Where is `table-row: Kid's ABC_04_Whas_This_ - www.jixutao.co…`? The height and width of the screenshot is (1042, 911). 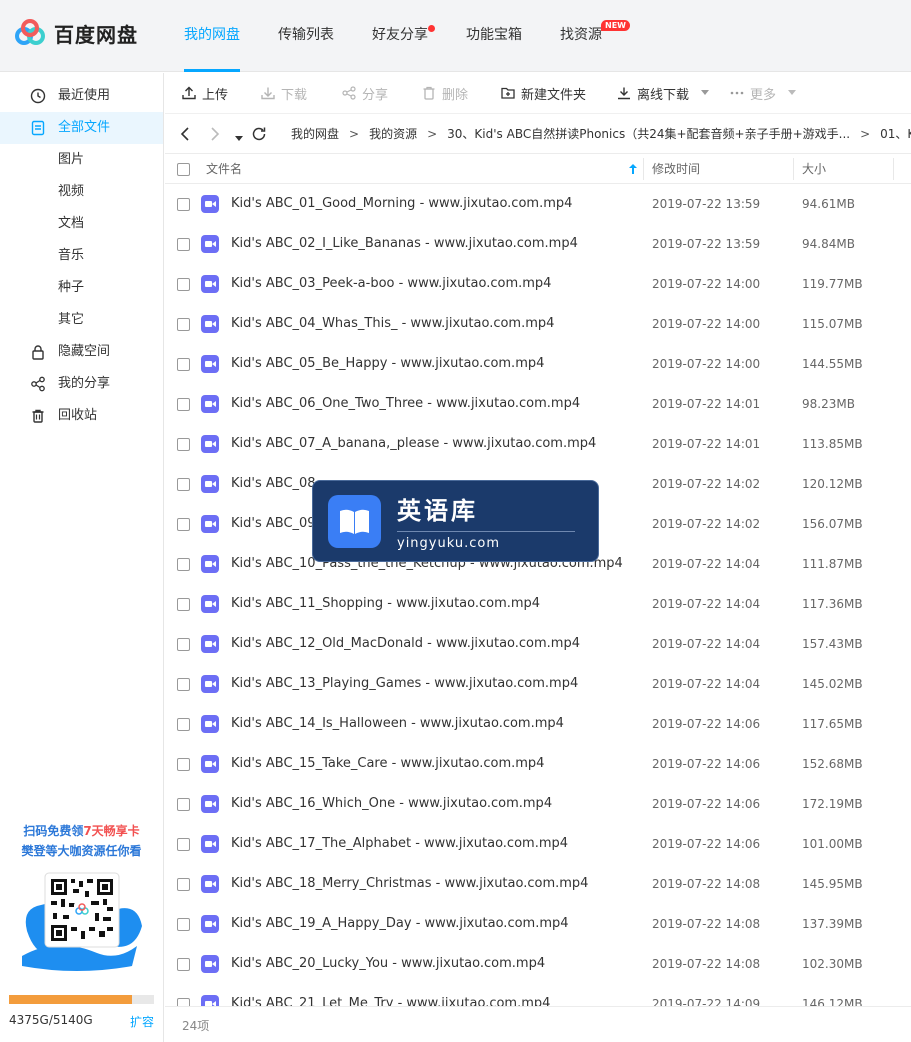 table-row: Kid's ABC_04_Whas_This_ - www.jixutao.co… is located at coordinates (538, 324).